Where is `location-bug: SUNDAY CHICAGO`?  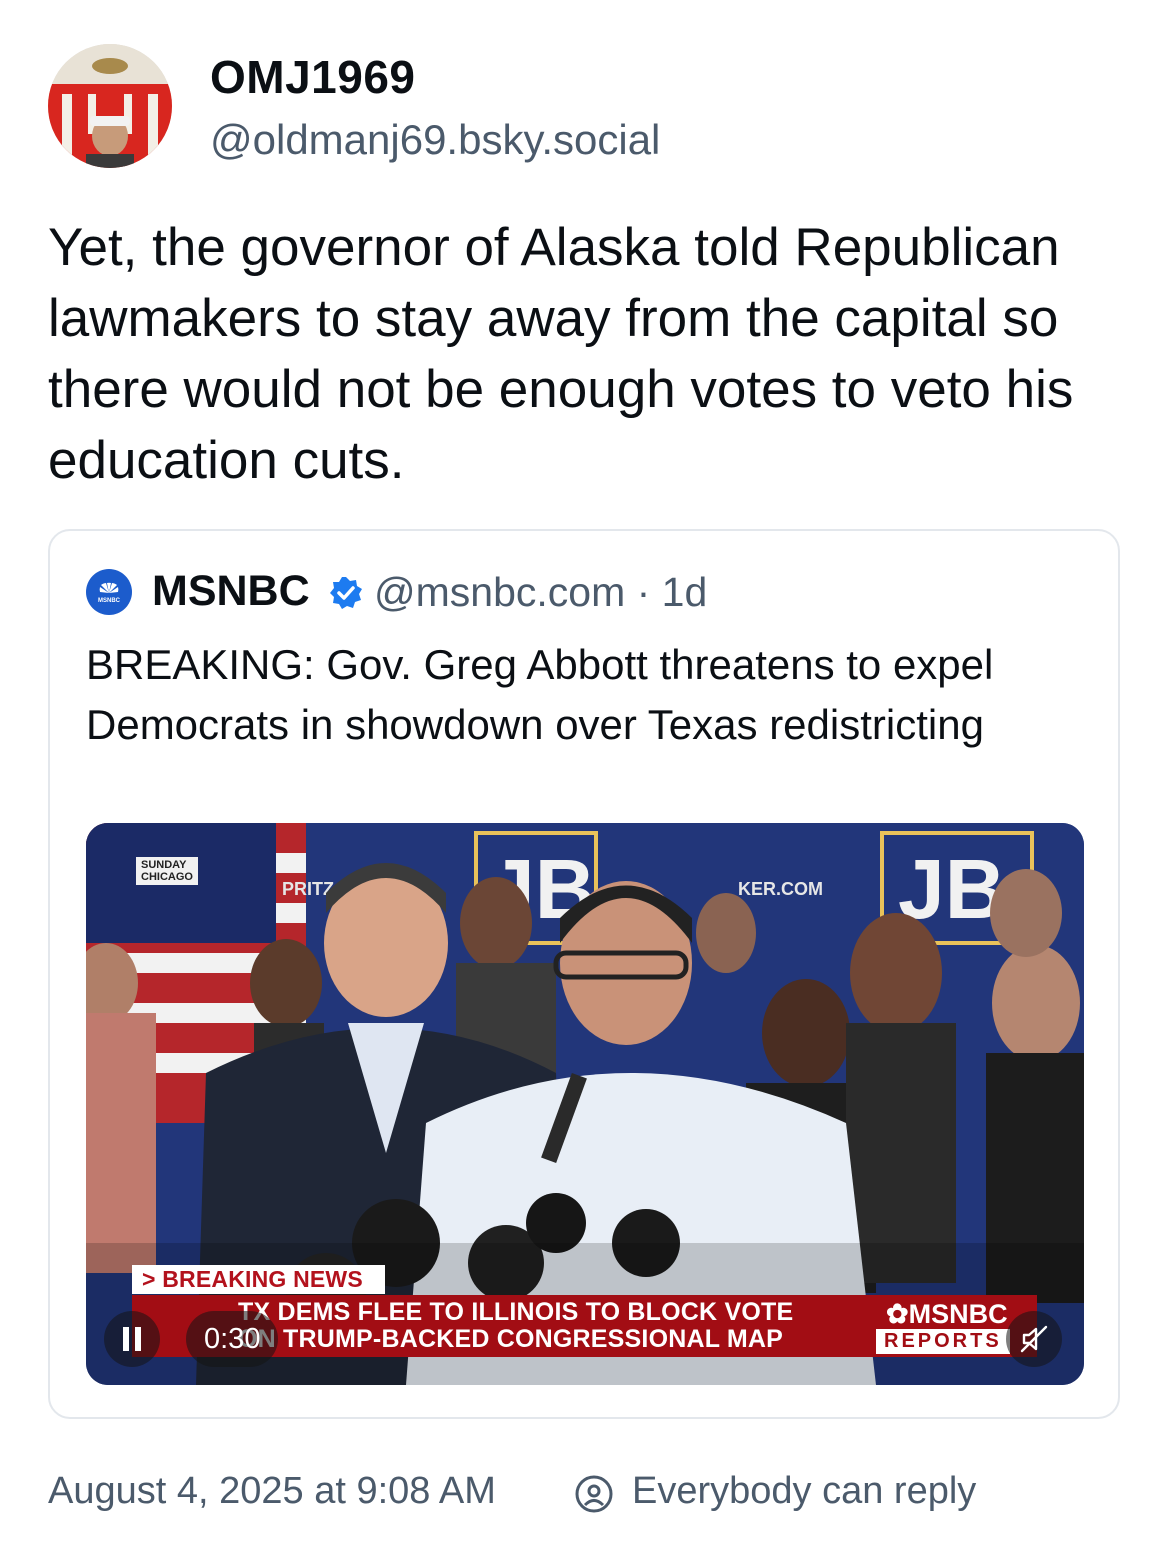 location-bug: SUNDAY CHICAGO is located at coordinates (167, 871).